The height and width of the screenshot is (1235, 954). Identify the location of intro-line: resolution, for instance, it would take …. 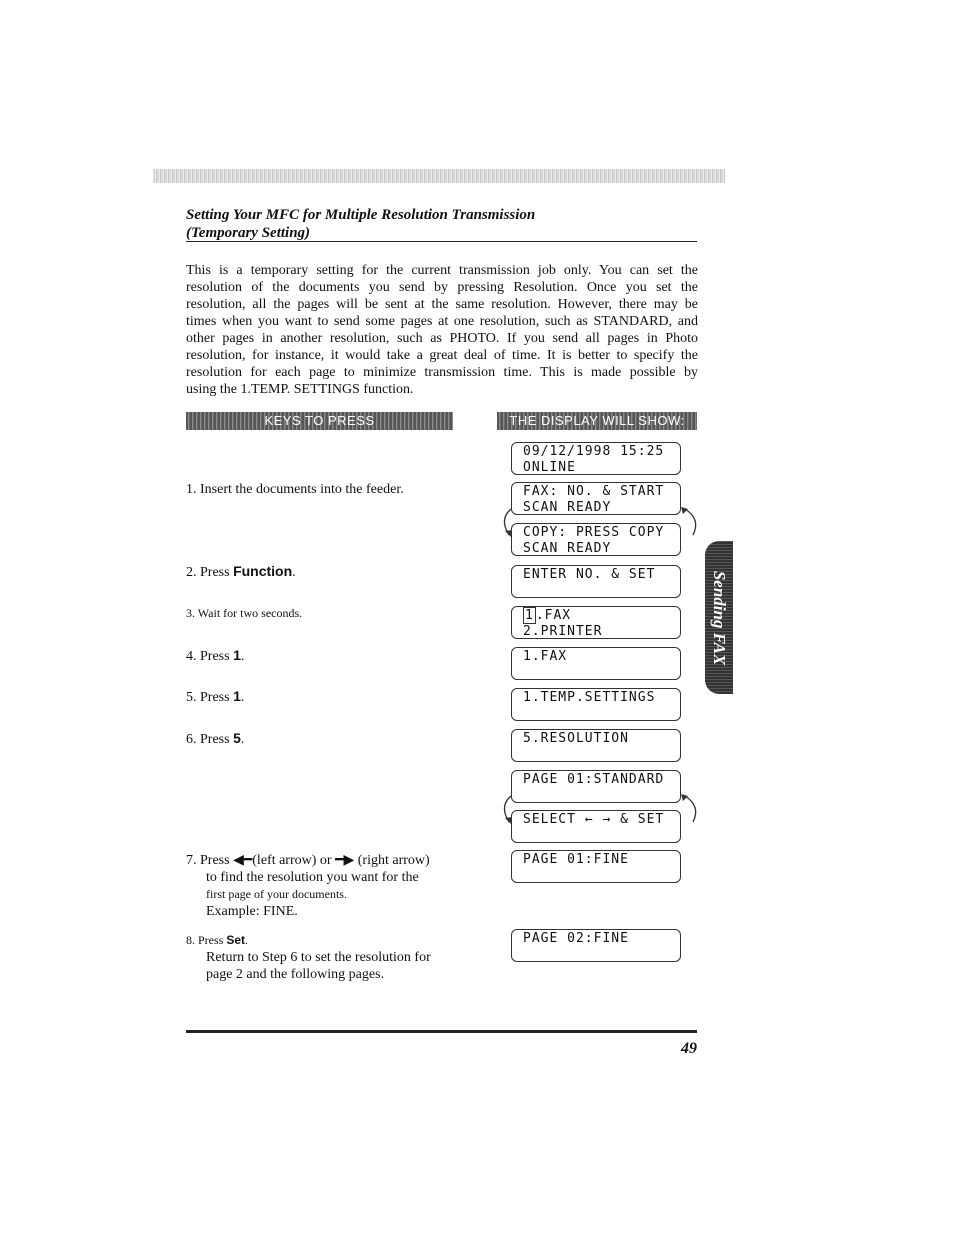
(442, 355).